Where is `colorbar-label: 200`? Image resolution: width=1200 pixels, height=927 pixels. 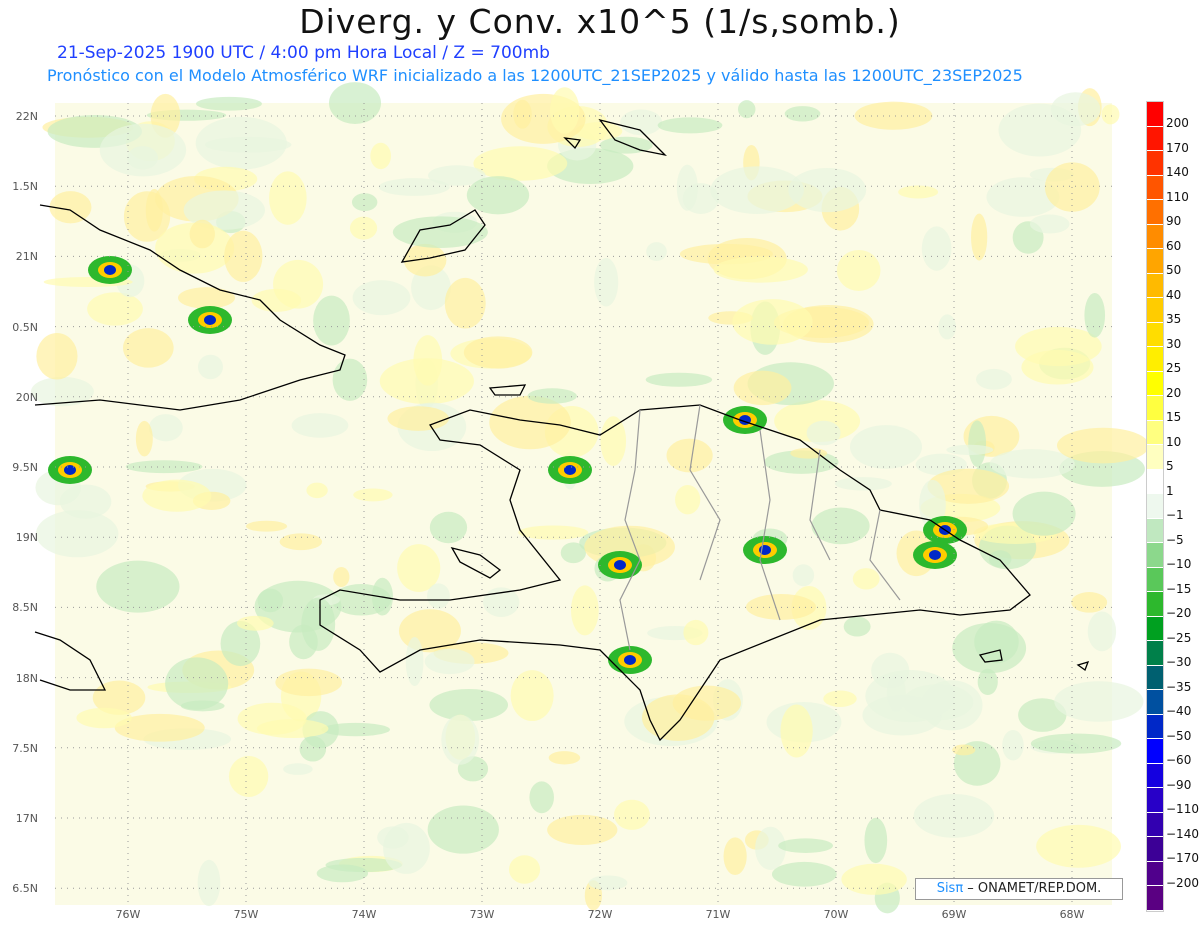 colorbar-label: 200 is located at coordinates (1177, 123).